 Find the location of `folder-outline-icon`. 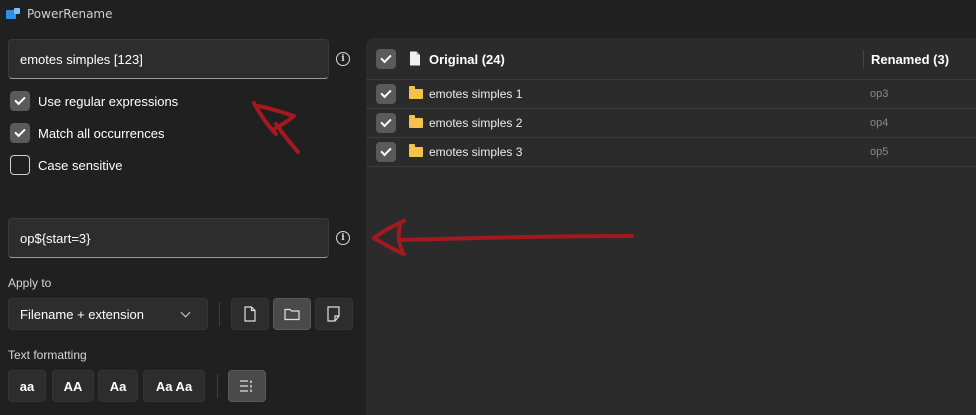

folder-outline-icon is located at coordinates (292, 314).